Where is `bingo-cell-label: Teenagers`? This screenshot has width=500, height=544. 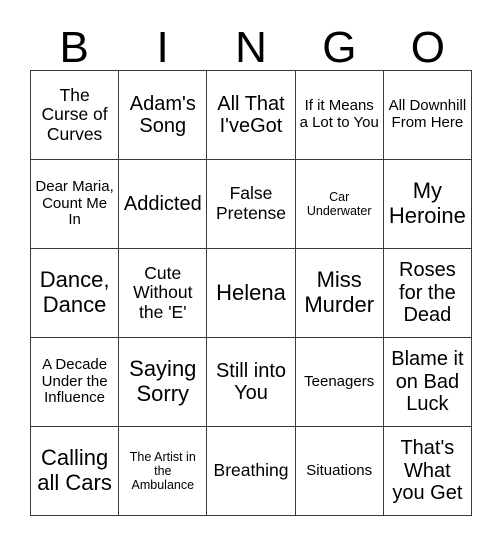 bingo-cell-label: Teenagers is located at coordinates (339, 381).